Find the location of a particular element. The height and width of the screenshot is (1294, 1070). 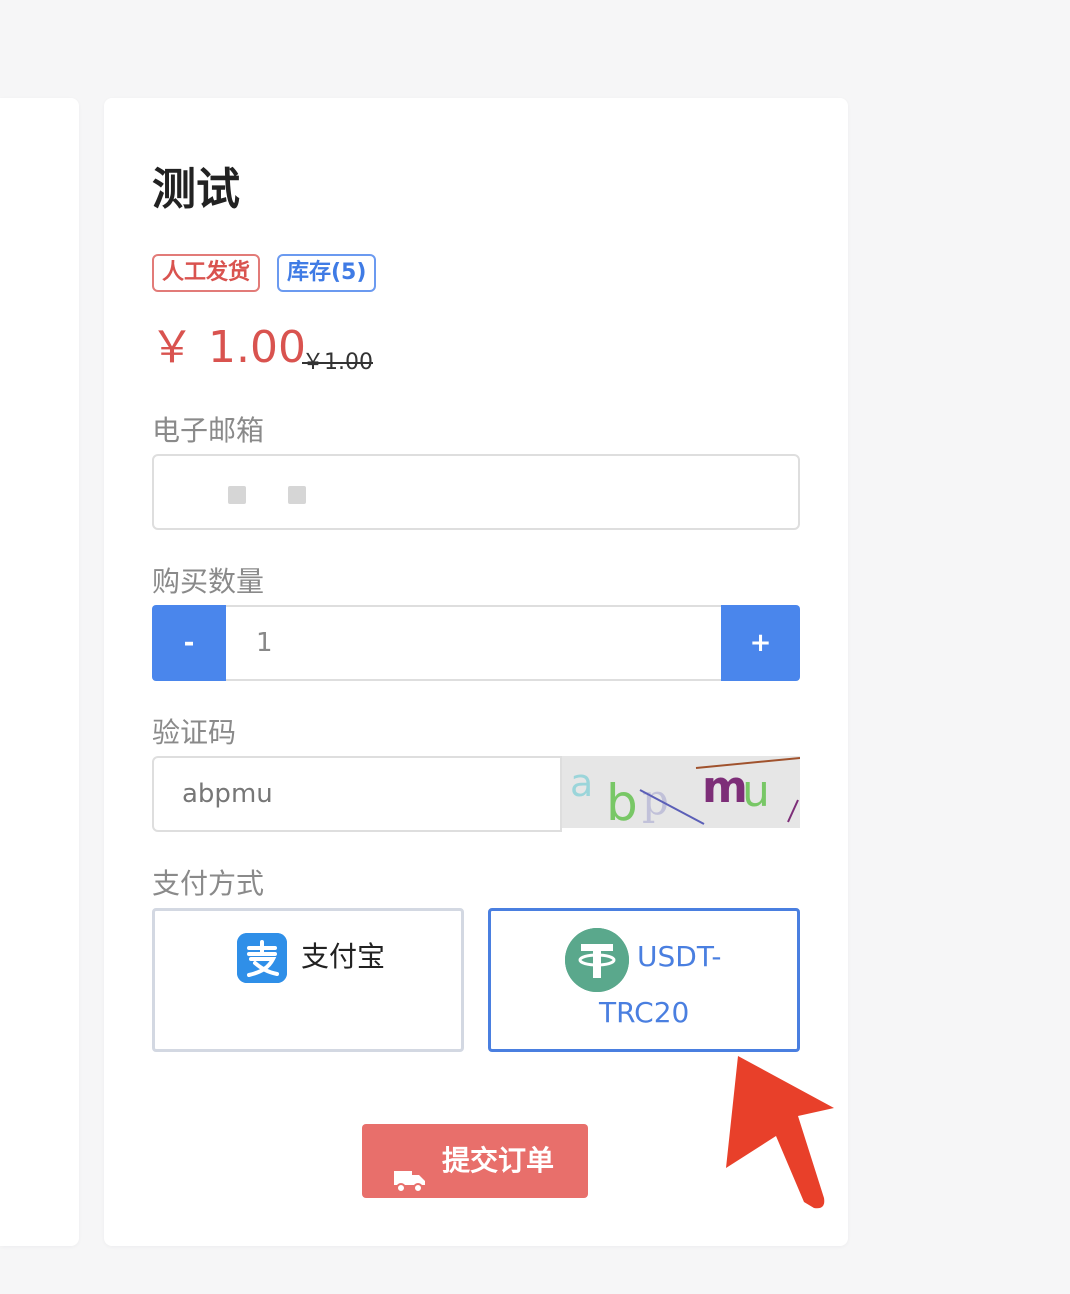

svg-text: b is located at coordinates (622, 801).